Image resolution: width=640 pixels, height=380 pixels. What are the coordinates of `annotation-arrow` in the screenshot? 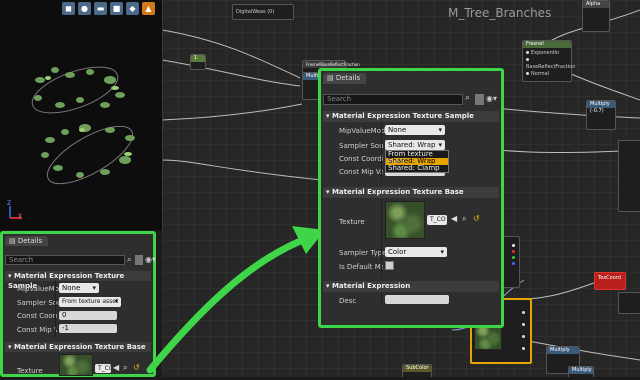 It's located at (235, 300).